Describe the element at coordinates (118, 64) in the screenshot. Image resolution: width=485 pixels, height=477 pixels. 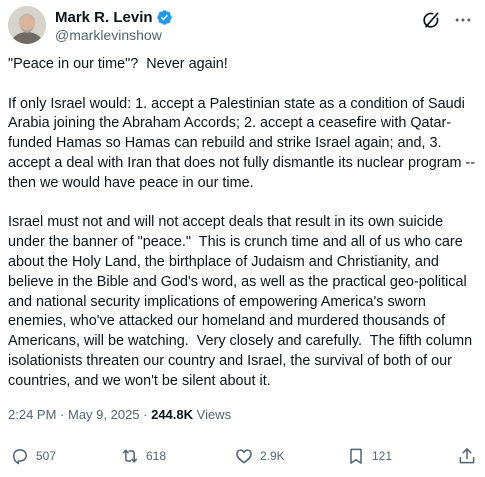
I see `tweet-paragraph-1: "Peace in our time"? Never again!` at that location.